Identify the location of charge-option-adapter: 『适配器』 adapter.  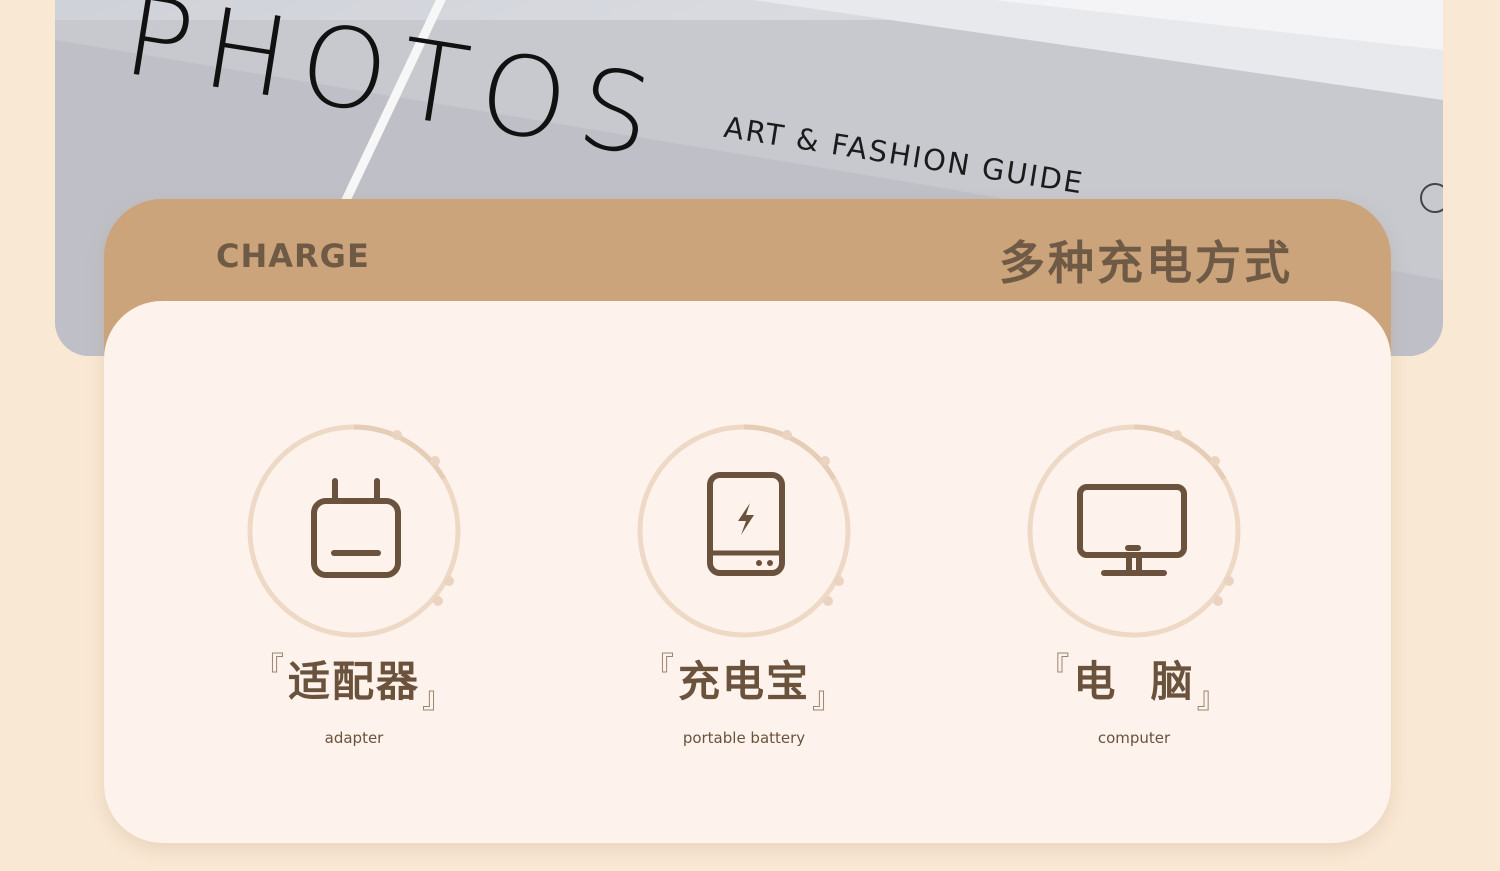
(354, 581).